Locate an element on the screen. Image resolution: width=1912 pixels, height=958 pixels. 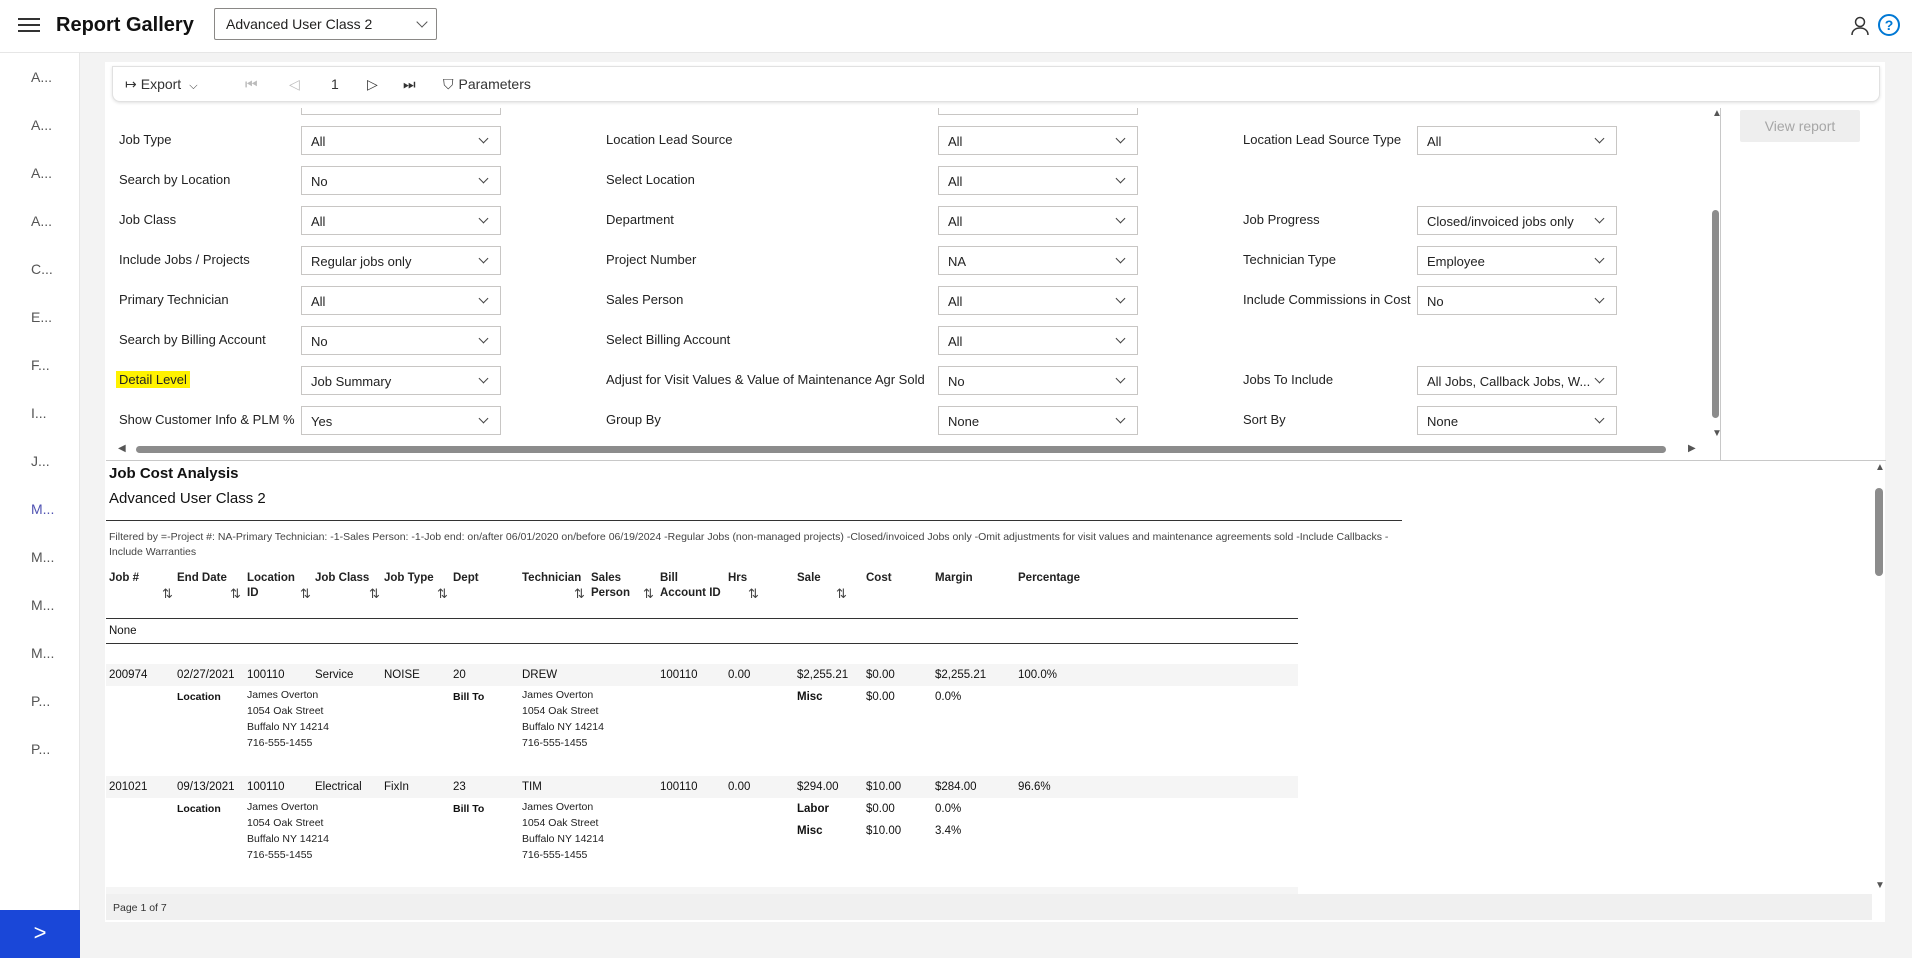
parameters-scrollbar: ▲ ▼ is located at coordinates (1716, 275).